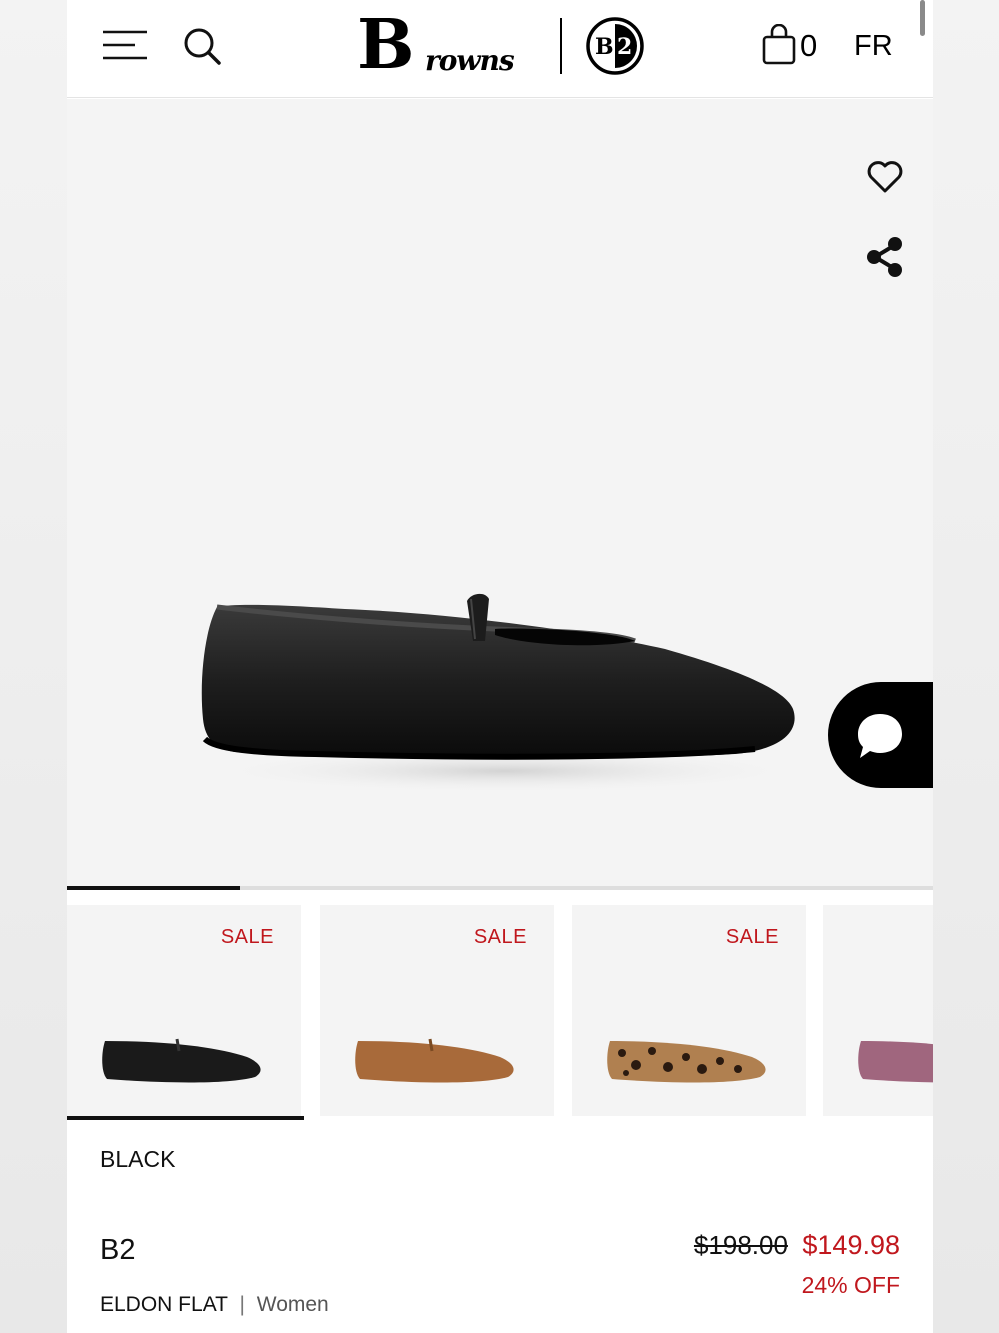 Image resolution: width=999 pixels, height=1333 pixels. What do you see at coordinates (624, 47) in the screenshot?
I see `svg-text: 2` at bounding box center [624, 47].